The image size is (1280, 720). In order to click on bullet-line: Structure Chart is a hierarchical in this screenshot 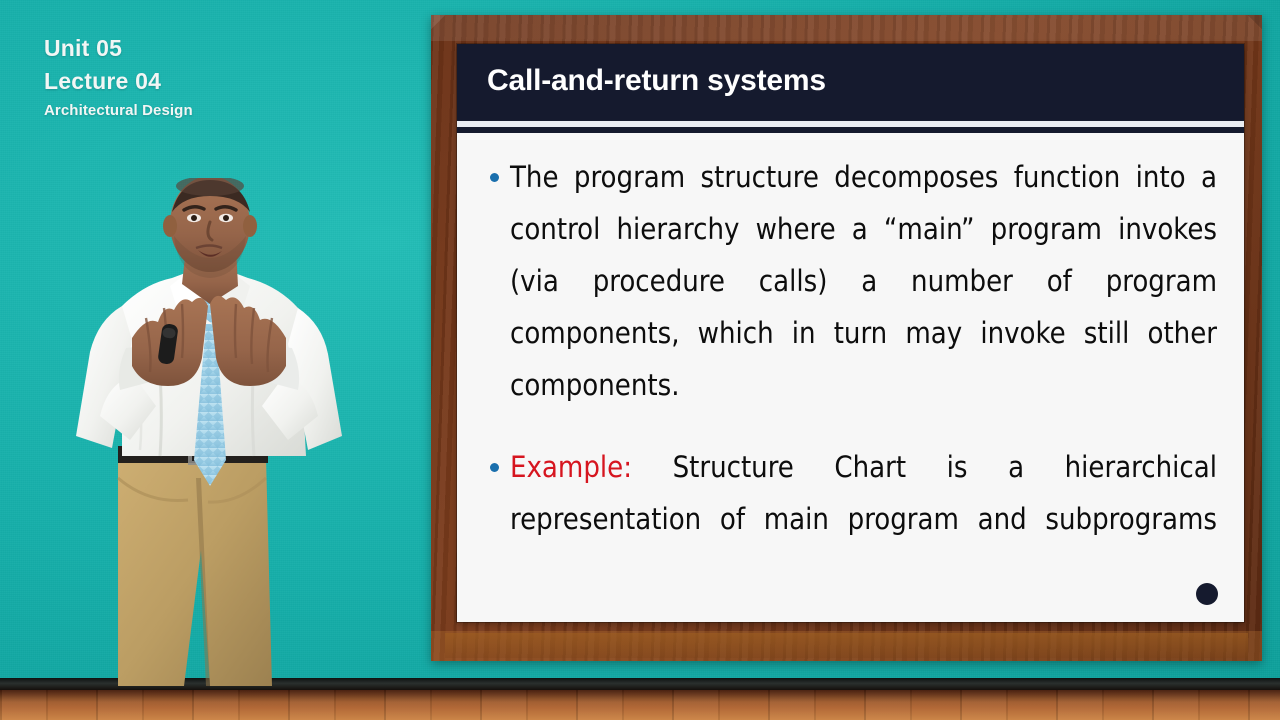, I will do `click(944, 467)`.